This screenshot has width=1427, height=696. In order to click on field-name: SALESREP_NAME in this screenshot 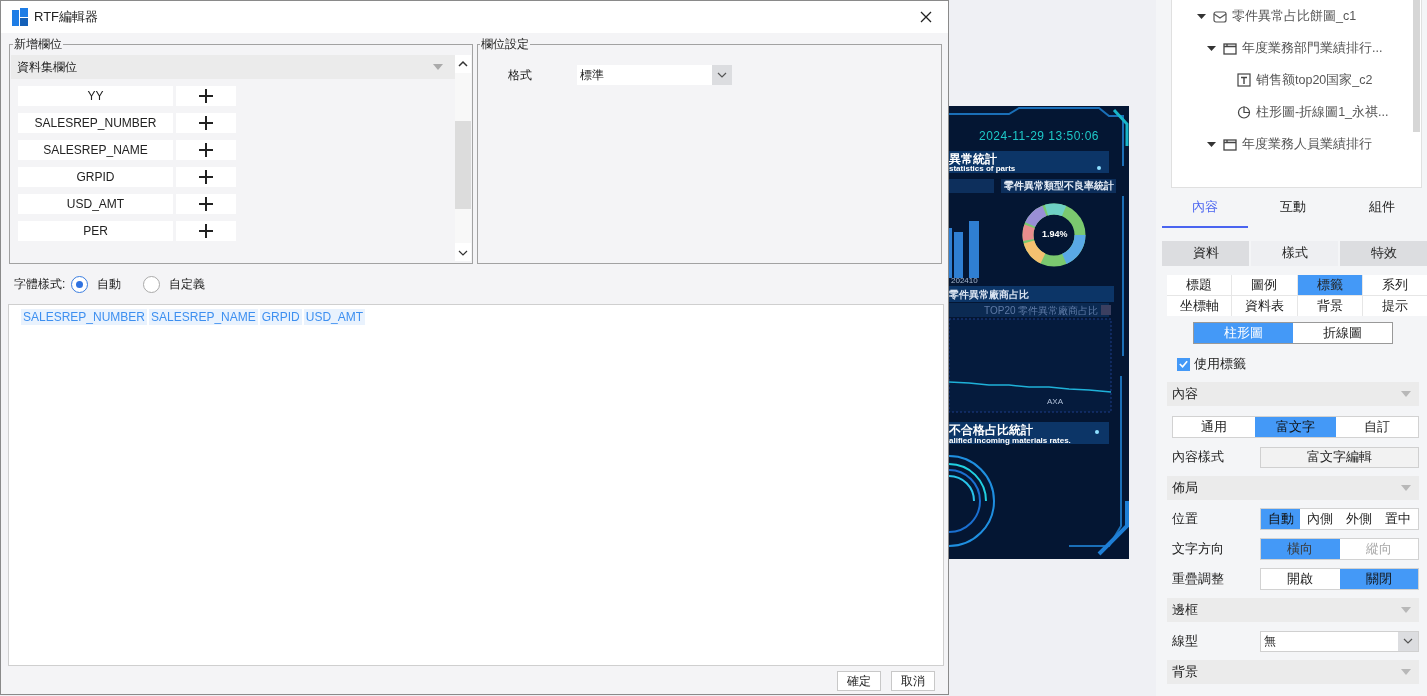, I will do `click(95, 150)`.